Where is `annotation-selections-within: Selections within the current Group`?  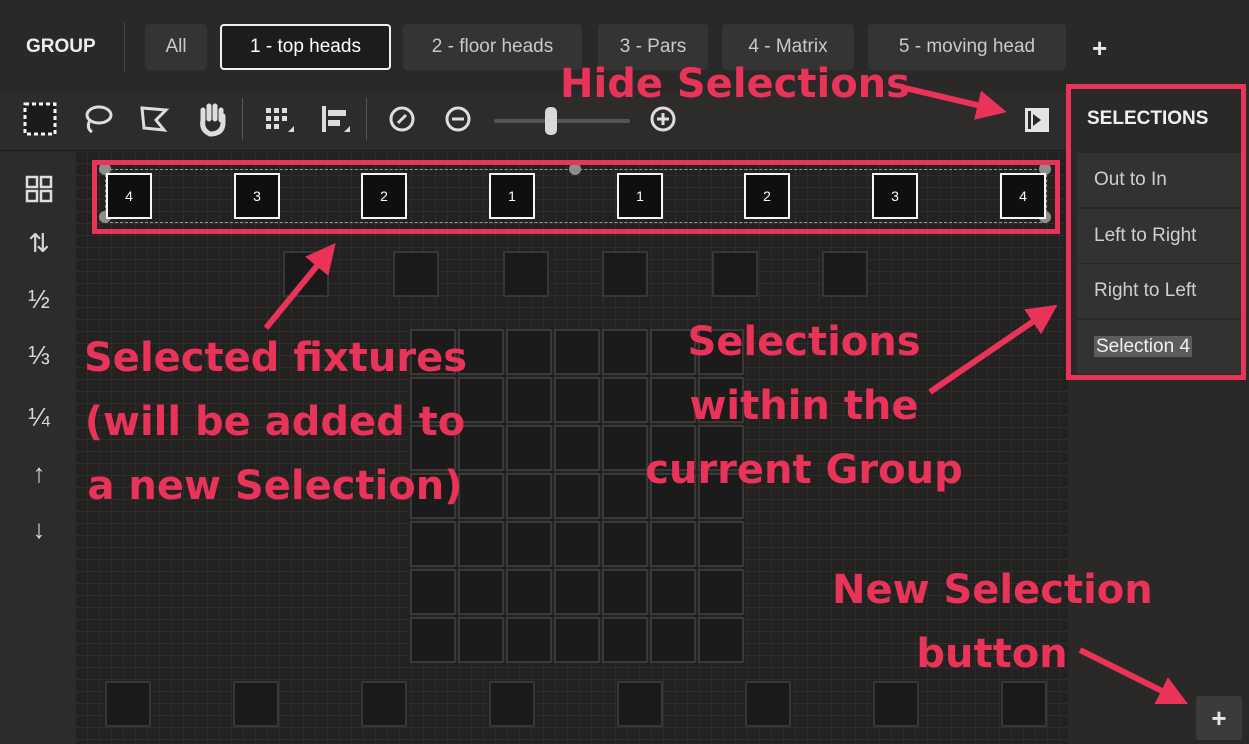 annotation-selections-within: Selections within the current Group is located at coordinates (804, 406).